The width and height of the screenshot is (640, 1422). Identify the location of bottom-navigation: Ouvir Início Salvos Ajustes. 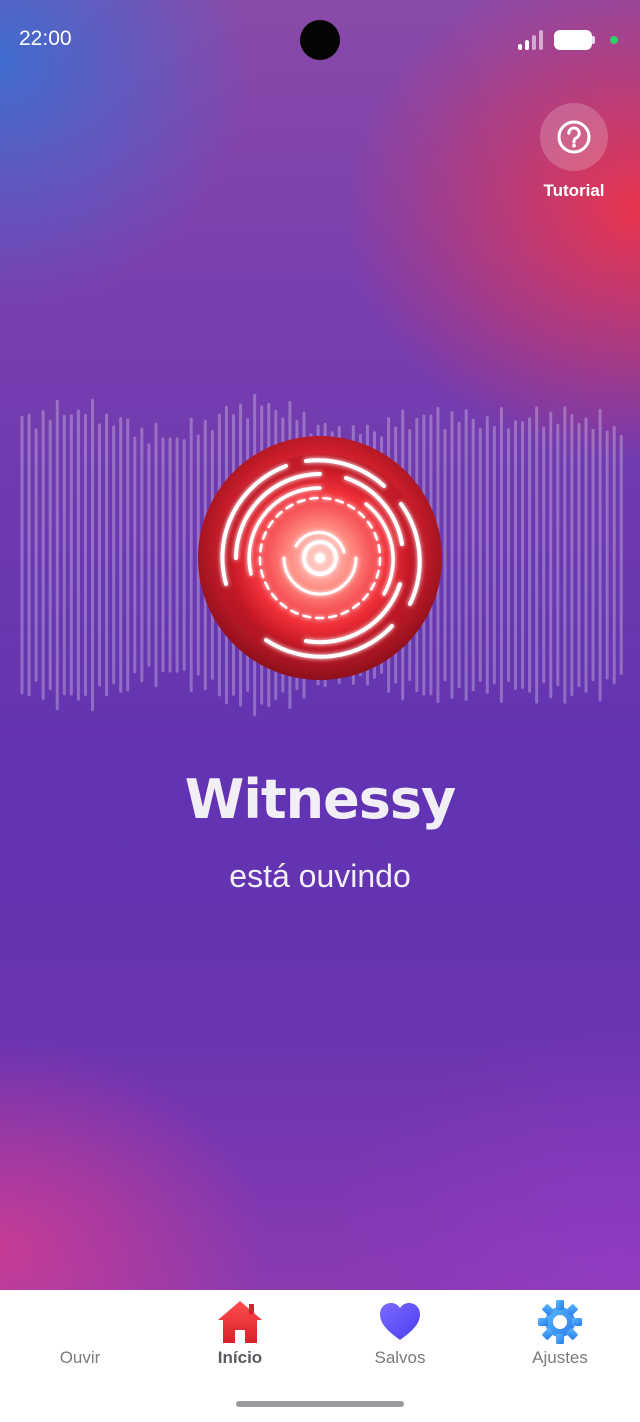
(320, 1356).